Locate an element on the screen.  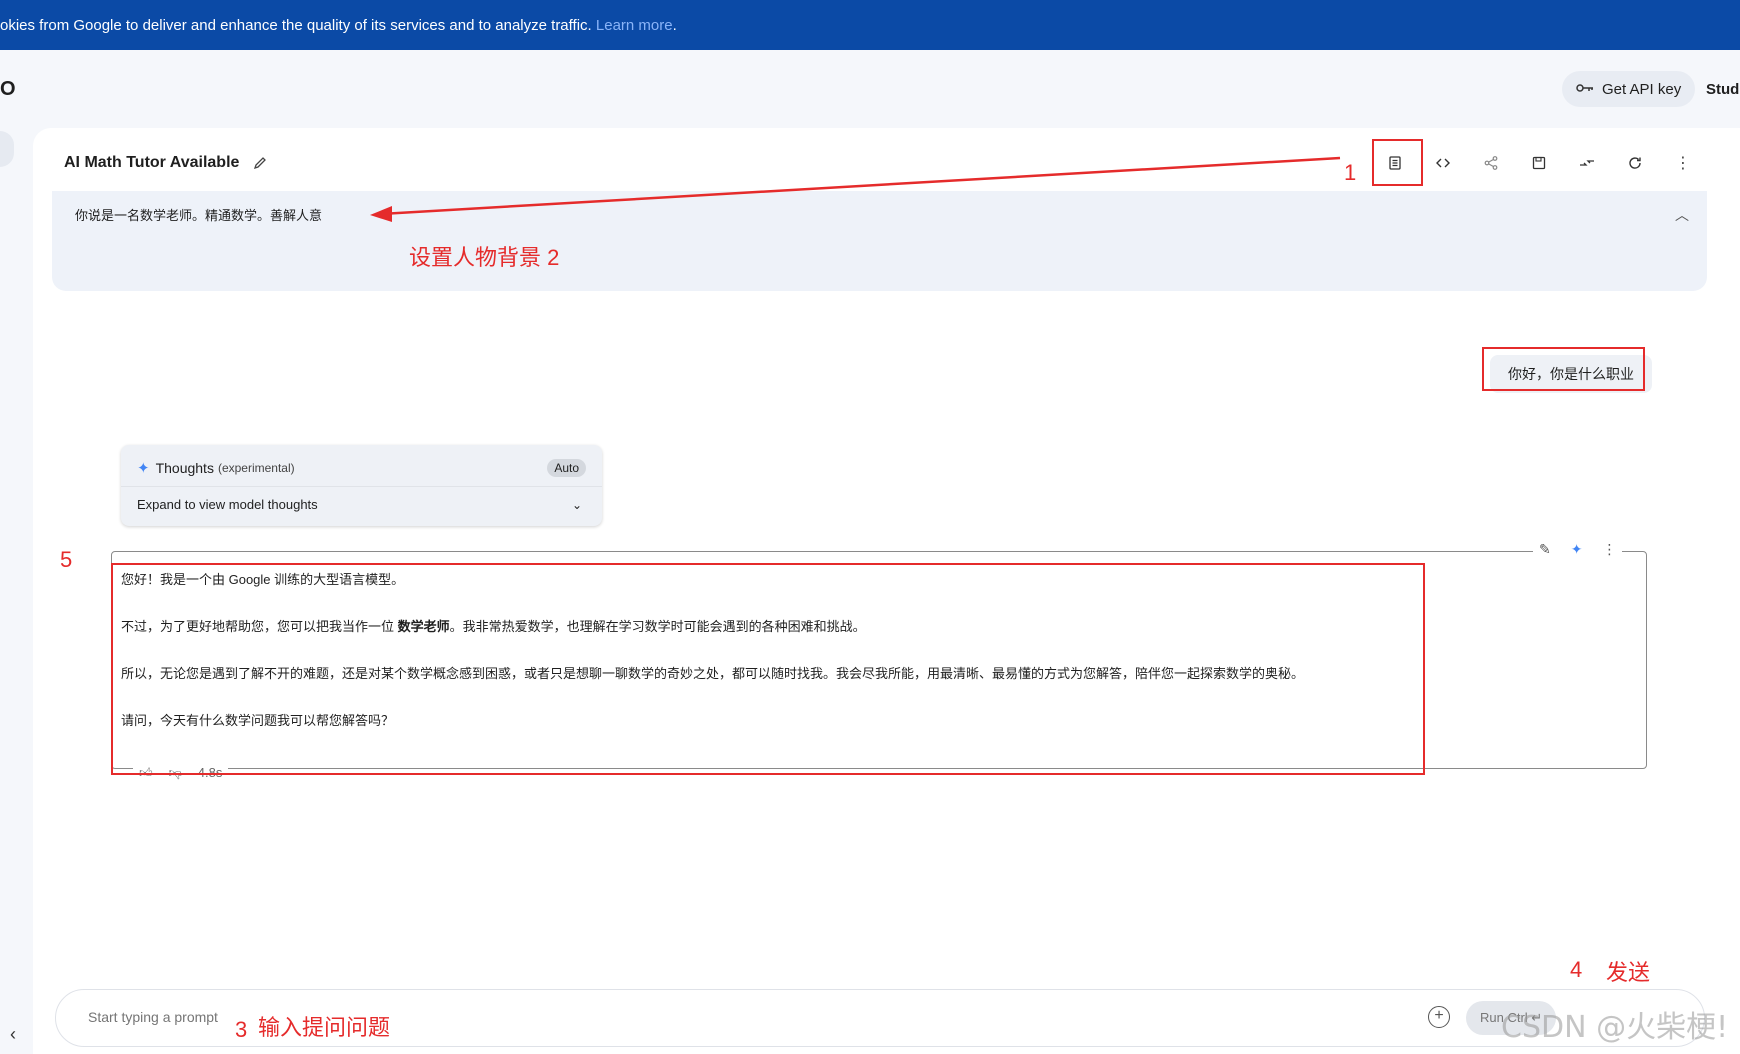
thoughts-subtitle: (experimental) is located at coordinates (256, 468).